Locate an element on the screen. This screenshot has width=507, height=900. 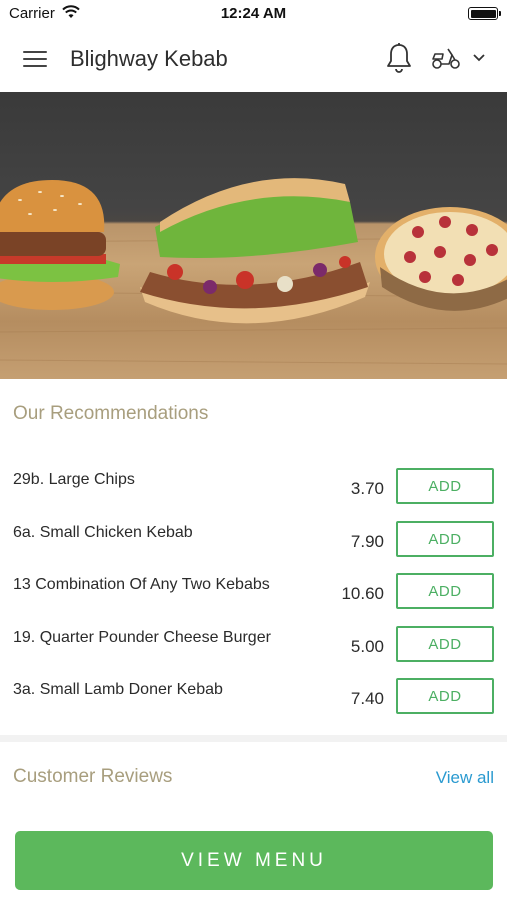
item-name: 6a. Small Chicken Kebab is located at coordinates (103, 532).